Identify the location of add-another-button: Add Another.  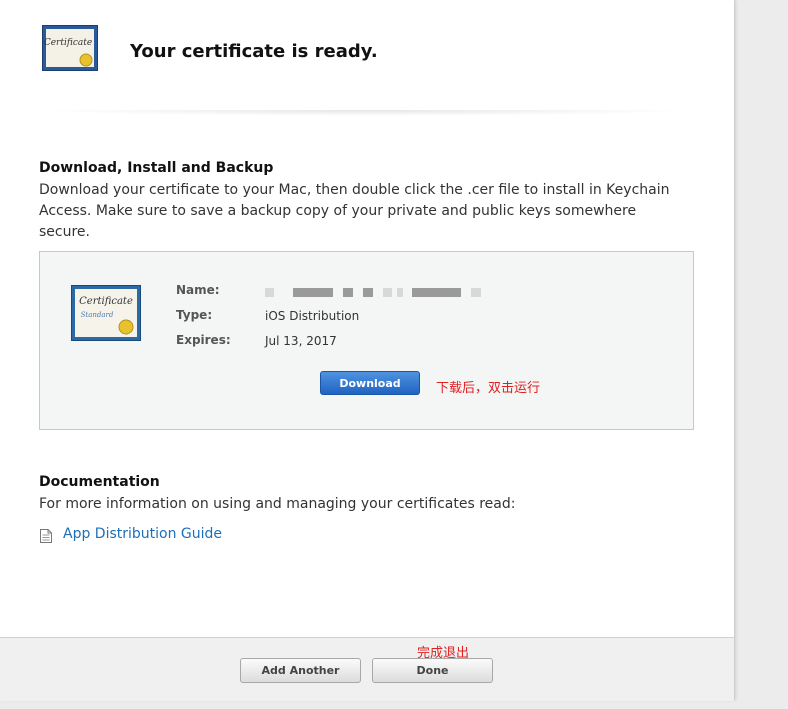
(300, 670).